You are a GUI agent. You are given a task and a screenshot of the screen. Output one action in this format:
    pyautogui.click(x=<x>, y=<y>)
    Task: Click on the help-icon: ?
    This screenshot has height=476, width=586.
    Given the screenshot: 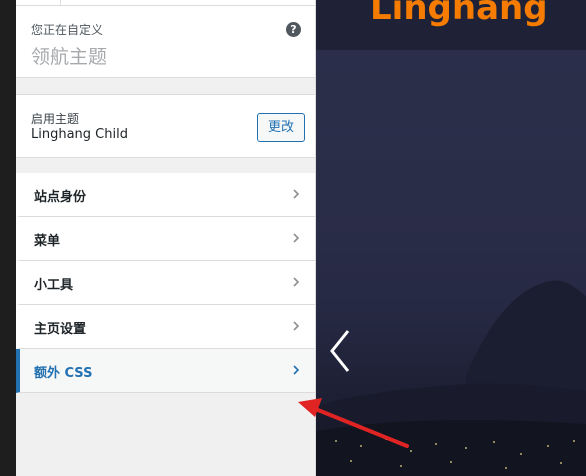 What is the action you would take?
    pyautogui.click(x=293, y=29)
    